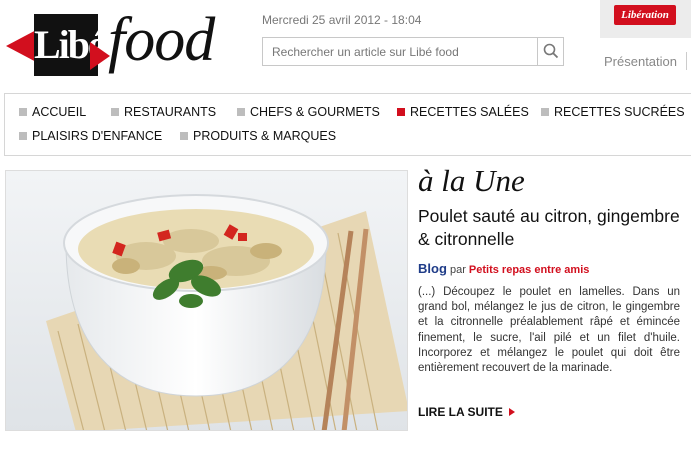 This screenshot has height=457, width=691. What do you see at coordinates (471, 180) in the screenshot?
I see `section-heading-a-la-une: à la Une` at bounding box center [471, 180].